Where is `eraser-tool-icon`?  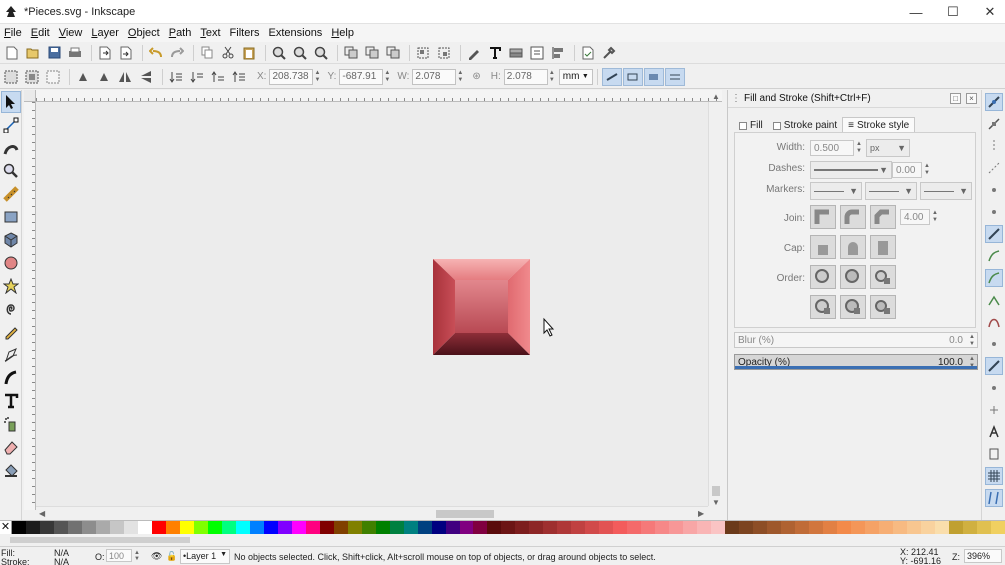 eraser-tool-icon is located at coordinates (11, 447).